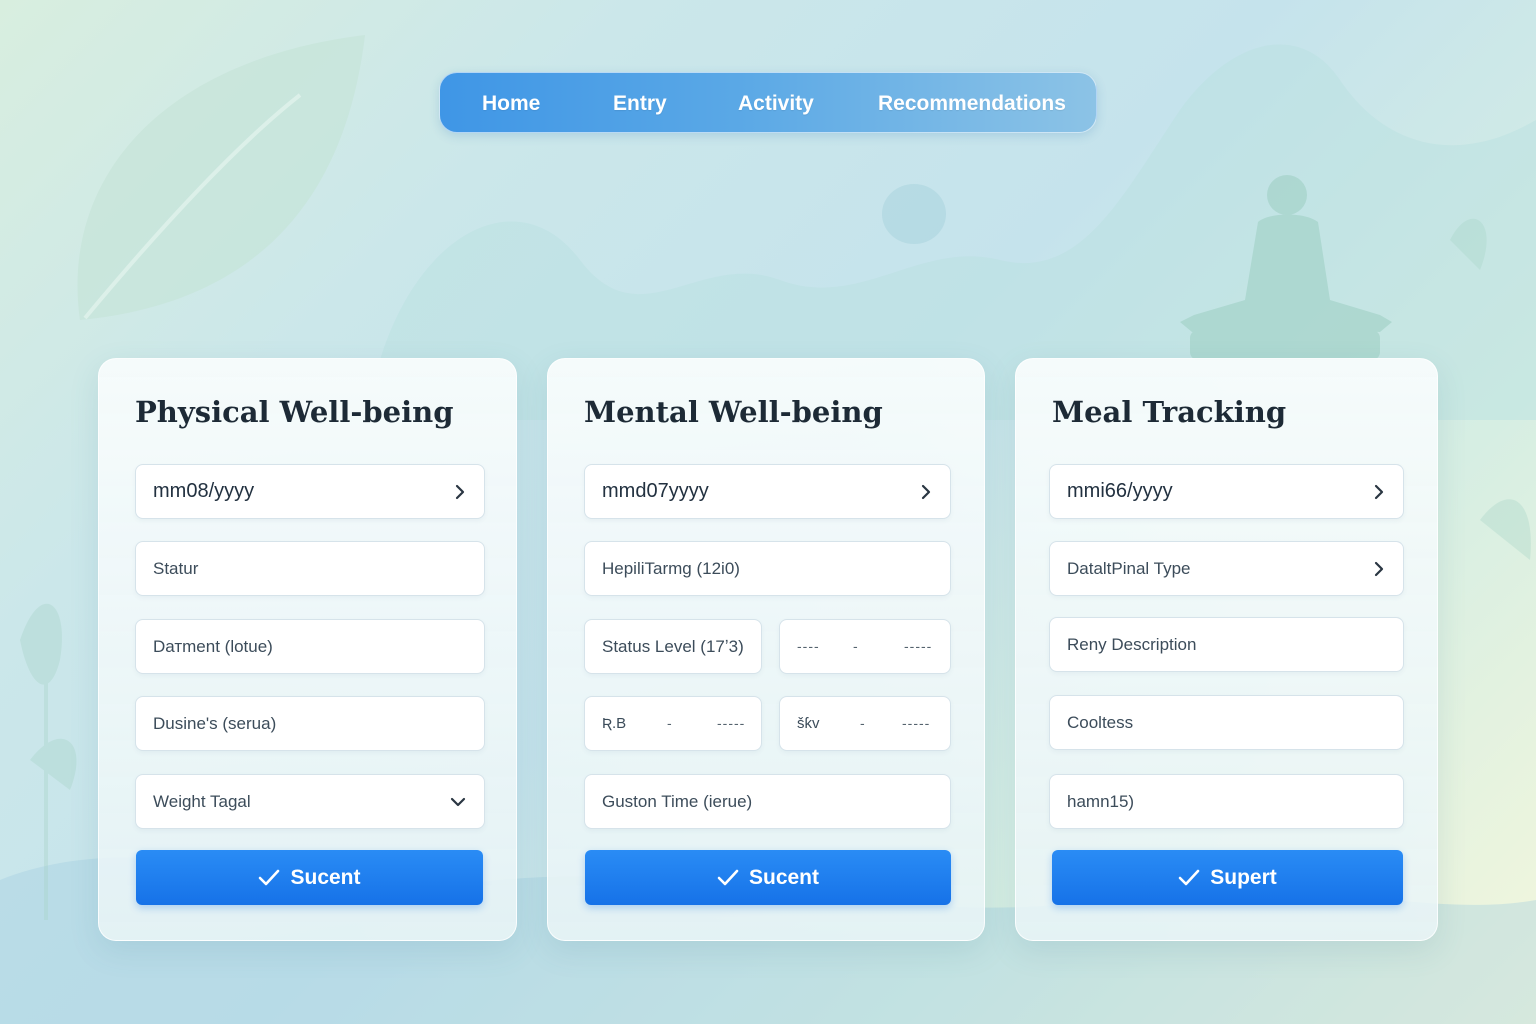  What do you see at coordinates (310, 491) in the screenshot?
I see `date-field: mm08/yyyy` at bounding box center [310, 491].